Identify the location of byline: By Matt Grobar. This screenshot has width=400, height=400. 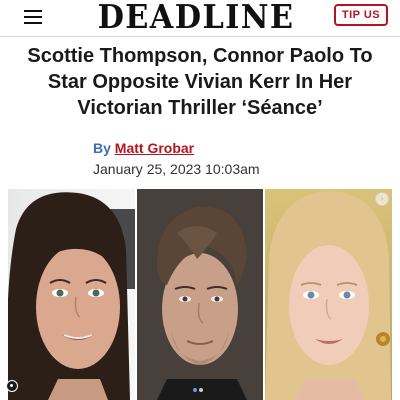
(143, 148).